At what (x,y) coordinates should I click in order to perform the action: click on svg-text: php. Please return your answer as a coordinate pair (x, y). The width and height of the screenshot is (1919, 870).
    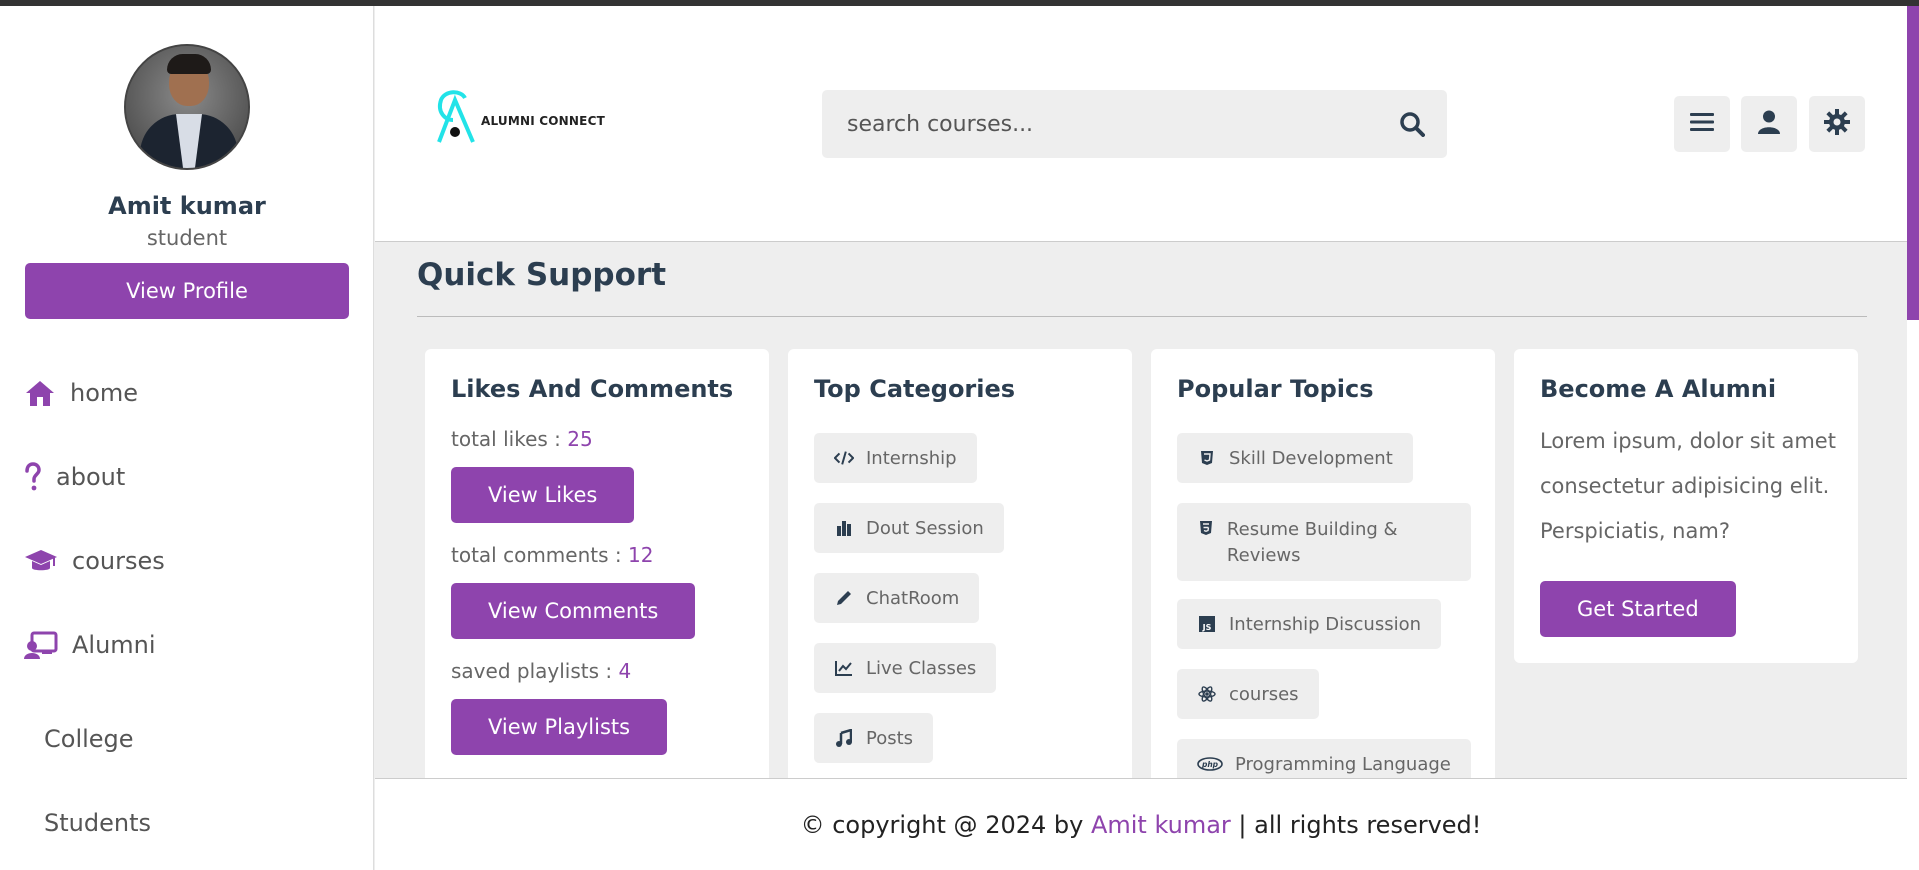
    Looking at the image, I should click on (1210, 764).